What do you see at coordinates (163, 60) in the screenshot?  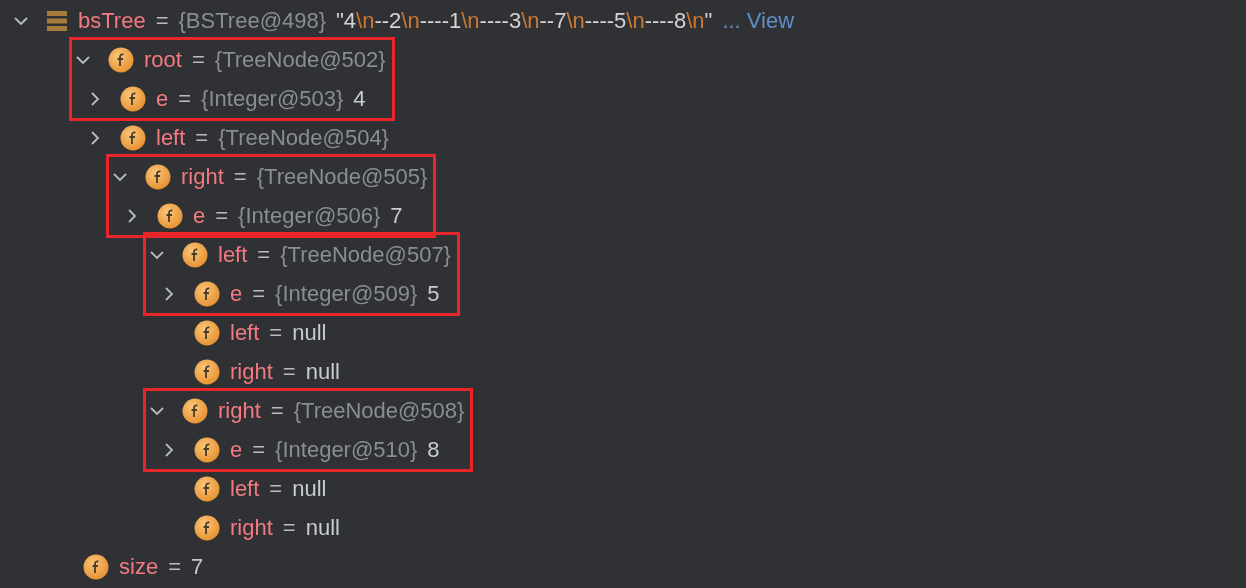 I see `variable-name: root` at bounding box center [163, 60].